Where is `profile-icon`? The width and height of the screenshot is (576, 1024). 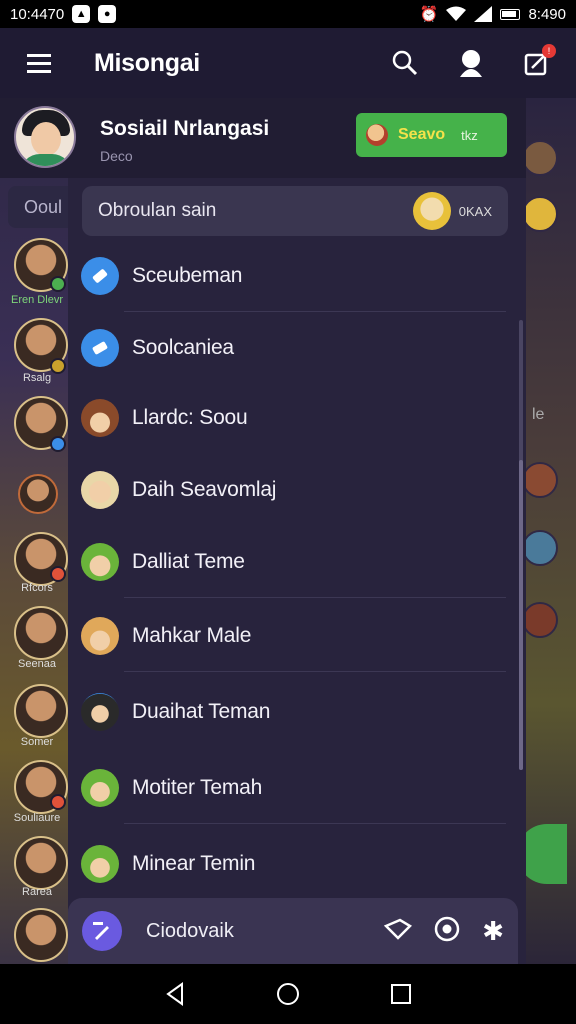 profile-icon is located at coordinates (471, 63).